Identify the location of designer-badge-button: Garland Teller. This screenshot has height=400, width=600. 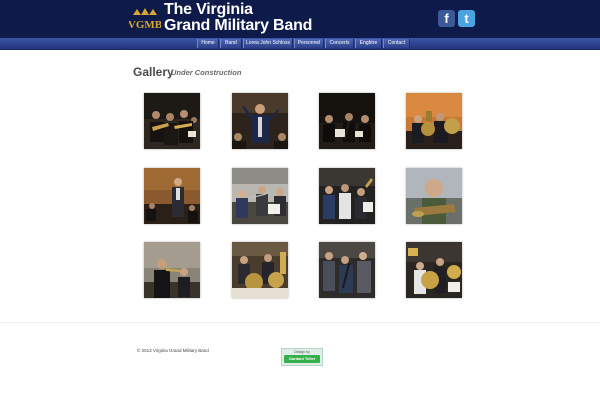
(302, 359).